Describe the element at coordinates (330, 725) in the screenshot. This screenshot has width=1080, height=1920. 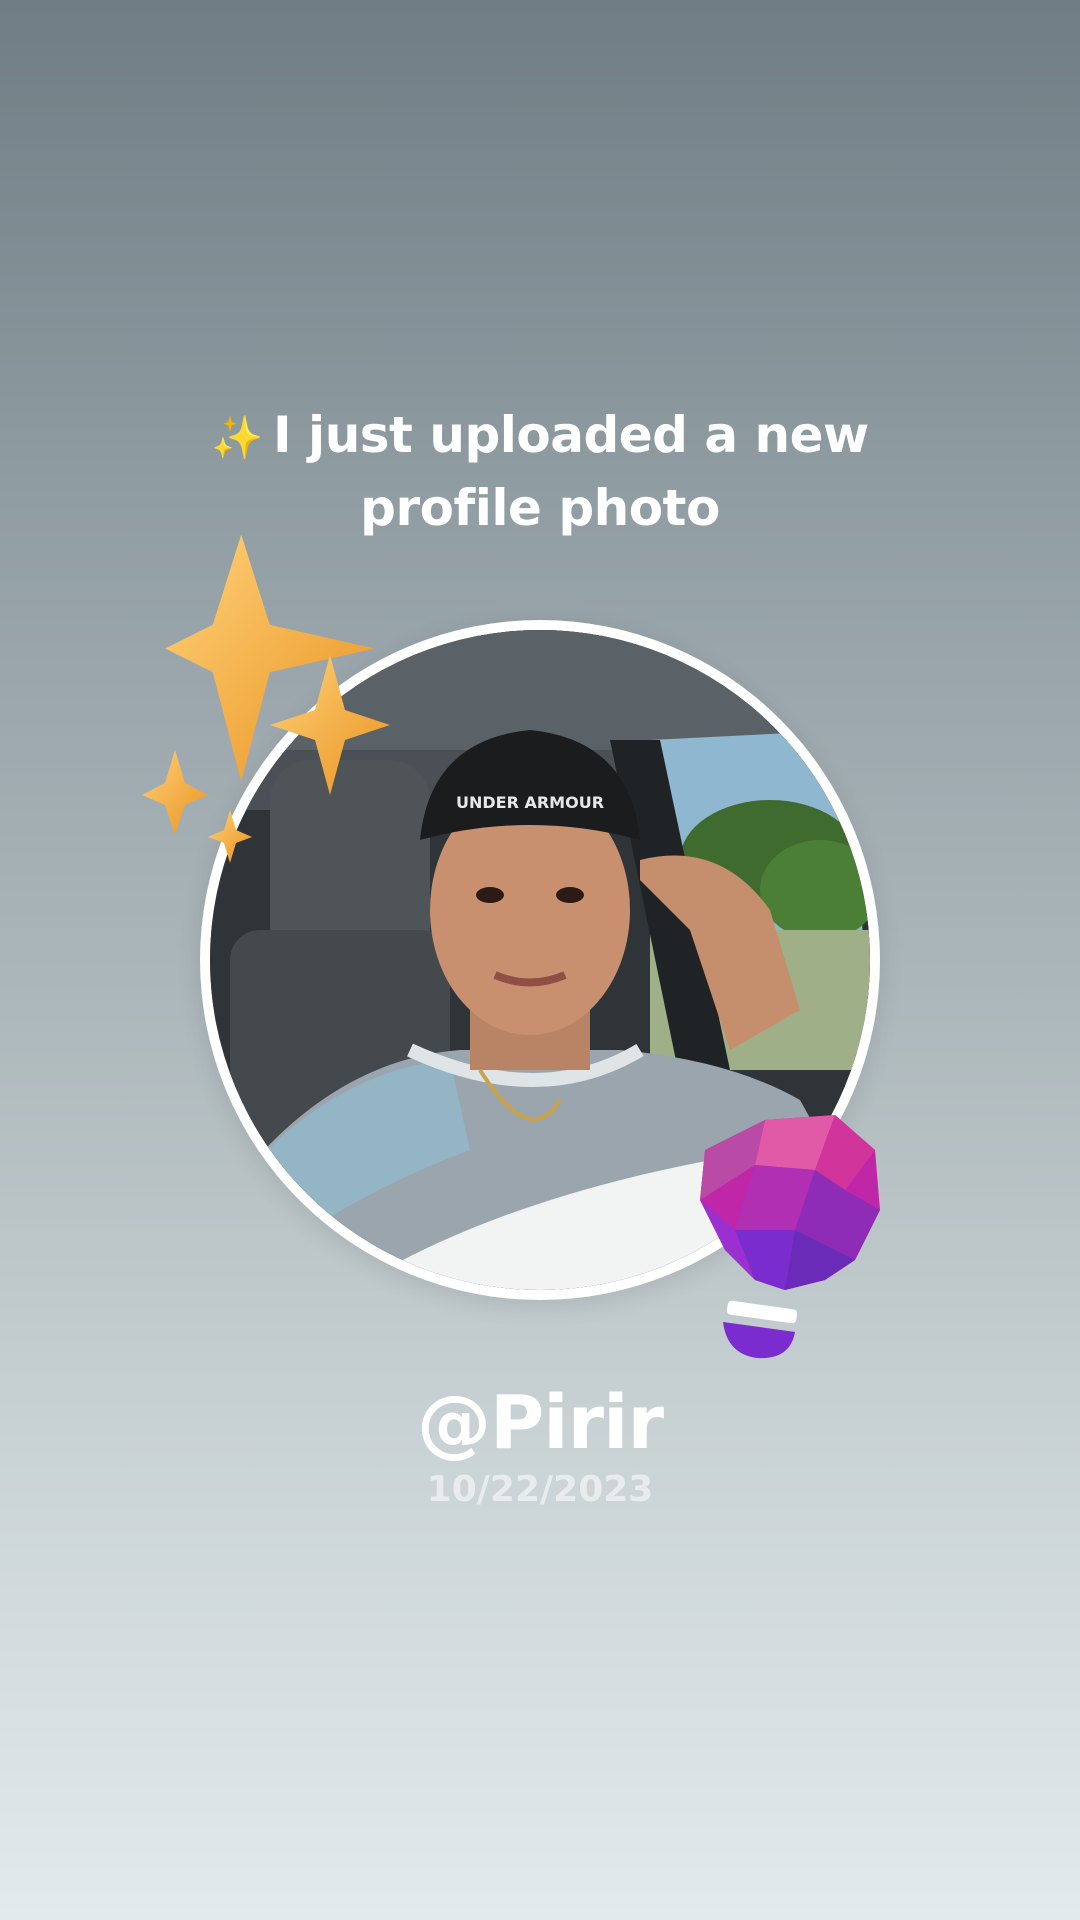
I see `star-medium-icon` at that location.